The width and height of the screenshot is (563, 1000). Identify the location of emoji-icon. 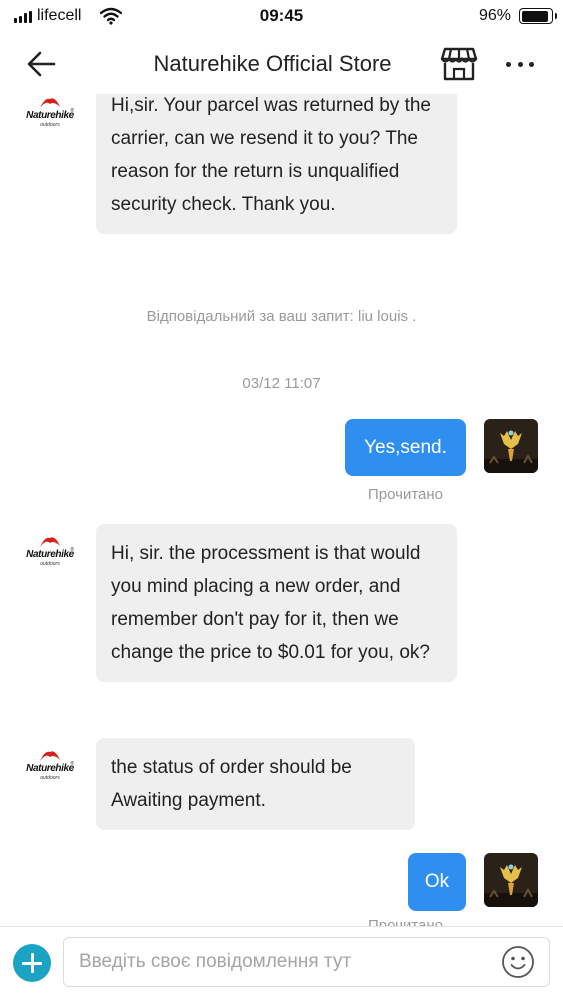
(518, 962).